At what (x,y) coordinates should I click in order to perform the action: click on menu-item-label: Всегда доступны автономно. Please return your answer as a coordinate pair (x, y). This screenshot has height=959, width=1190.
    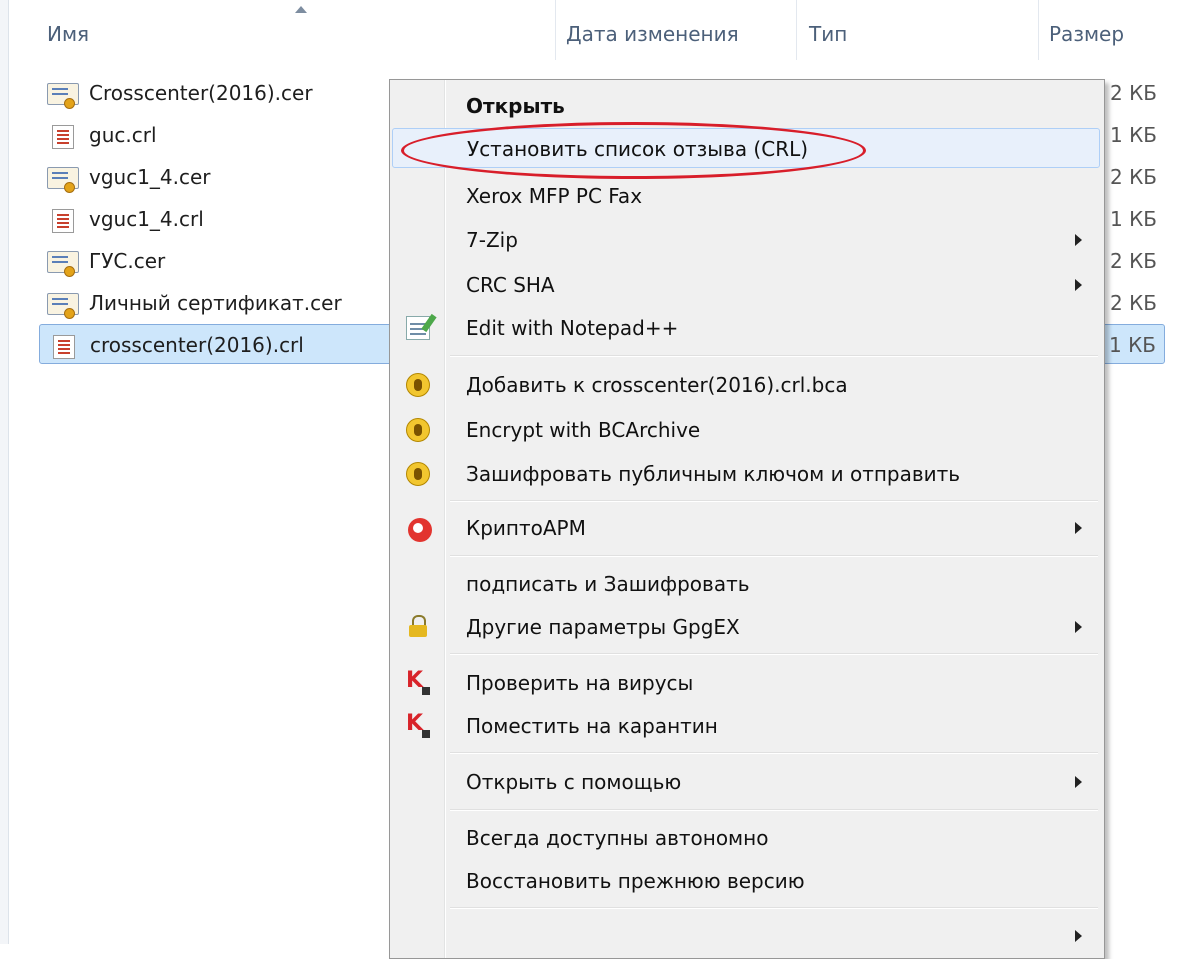
    Looking at the image, I should click on (617, 838).